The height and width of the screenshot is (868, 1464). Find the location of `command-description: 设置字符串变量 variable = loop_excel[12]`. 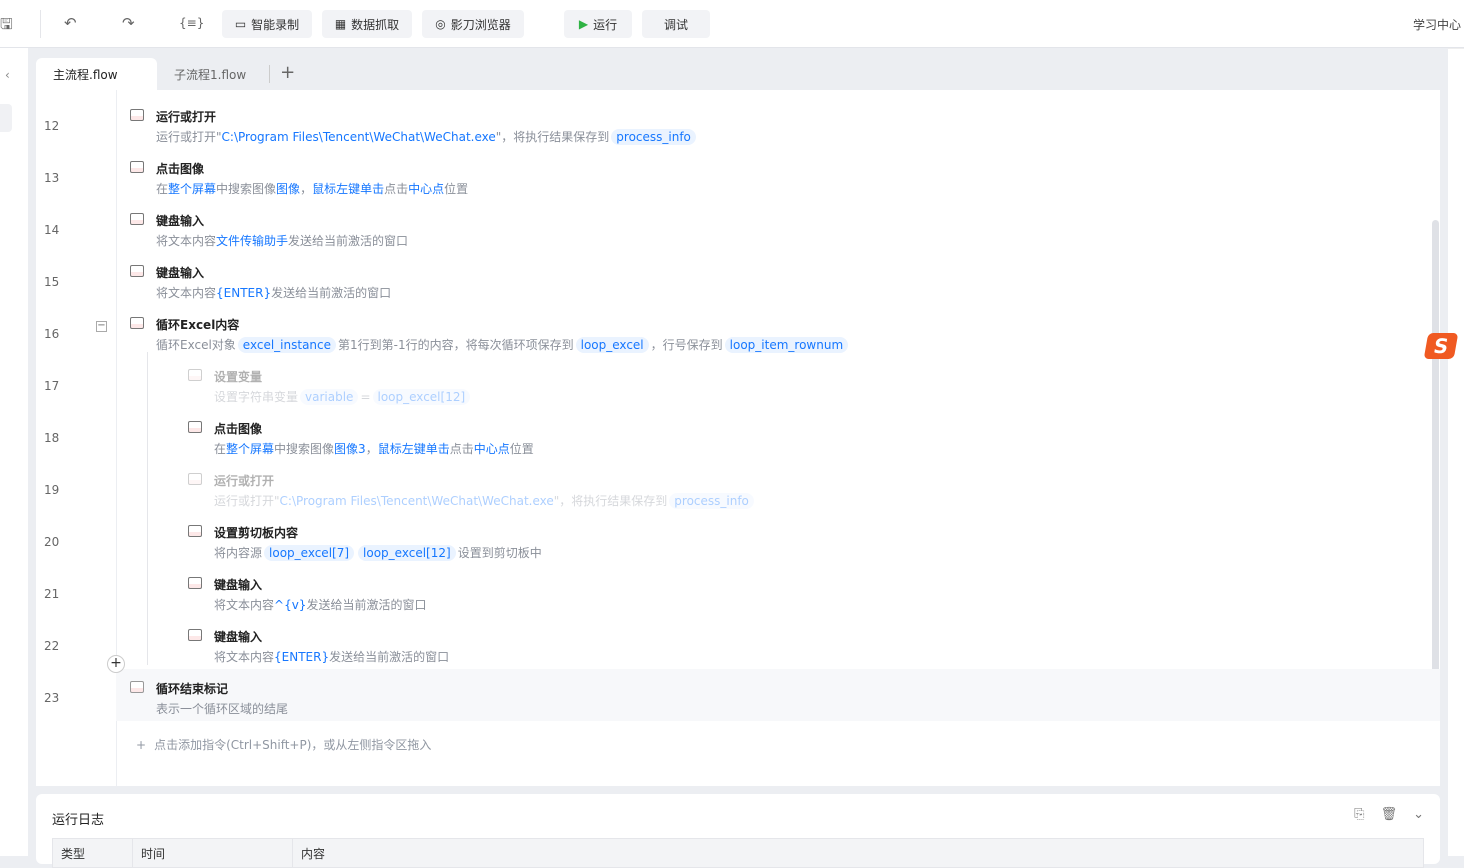

command-description: 设置字符串变量 variable = loop_excel[12] is located at coordinates (343, 396).